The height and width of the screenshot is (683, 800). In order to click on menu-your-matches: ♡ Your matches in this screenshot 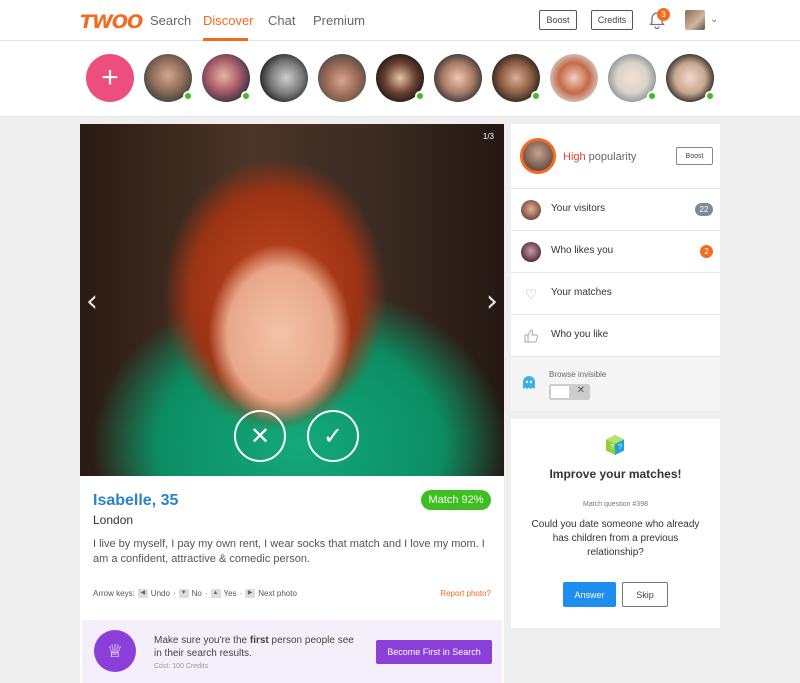, I will do `click(615, 293)`.